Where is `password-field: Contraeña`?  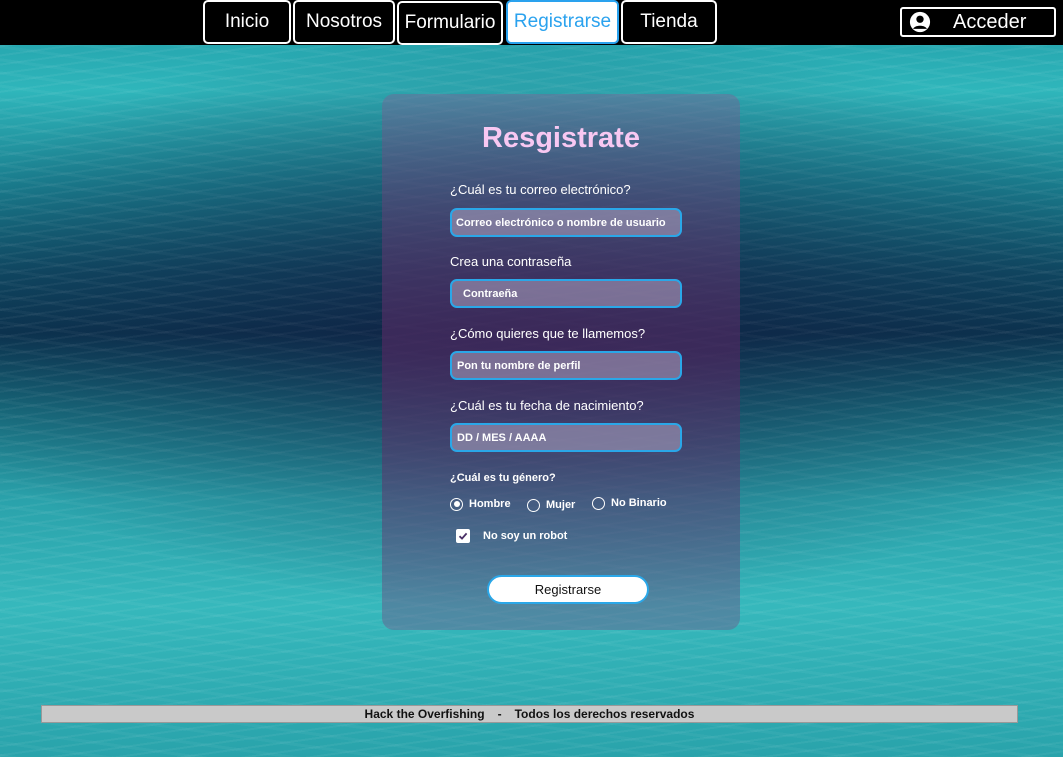 password-field: Contraeña is located at coordinates (566, 293).